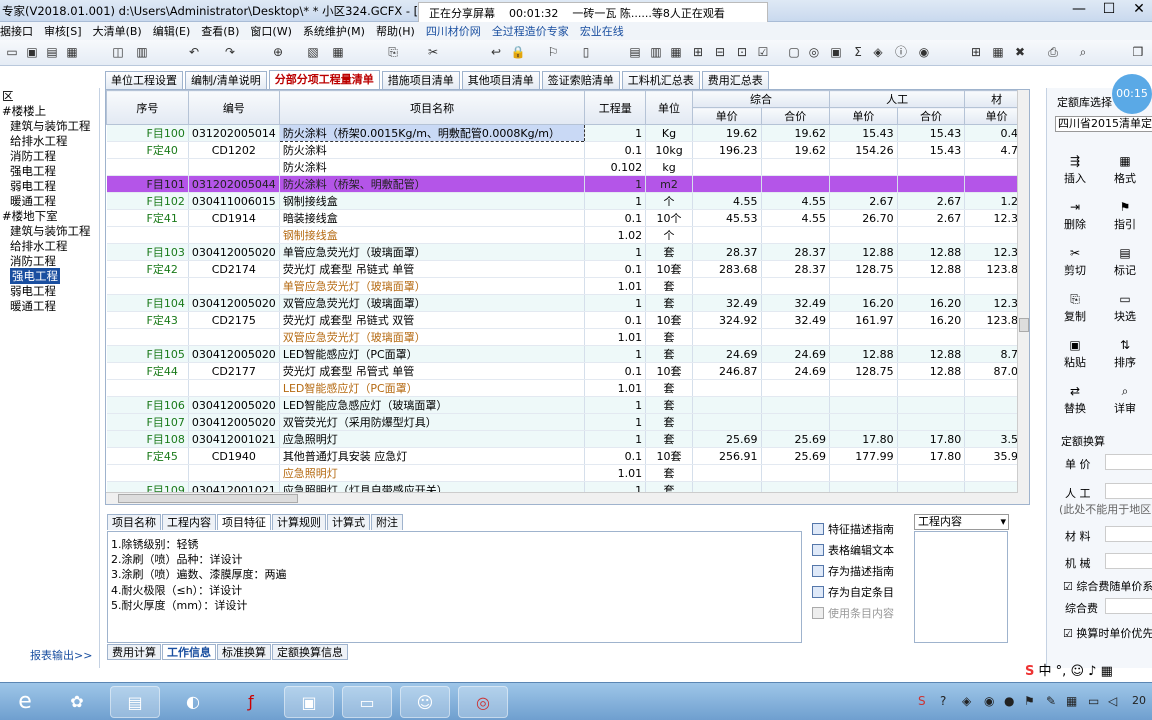 This screenshot has width=1152, height=720. I want to click on cell-tp: 4.55, so click(796, 218).